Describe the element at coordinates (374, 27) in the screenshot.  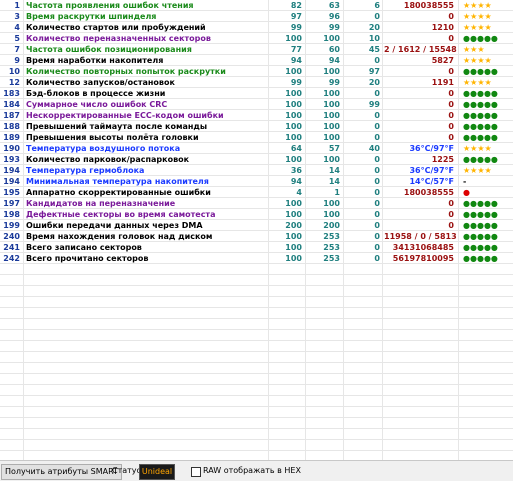
I see `attr-threshold: 20` at that location.